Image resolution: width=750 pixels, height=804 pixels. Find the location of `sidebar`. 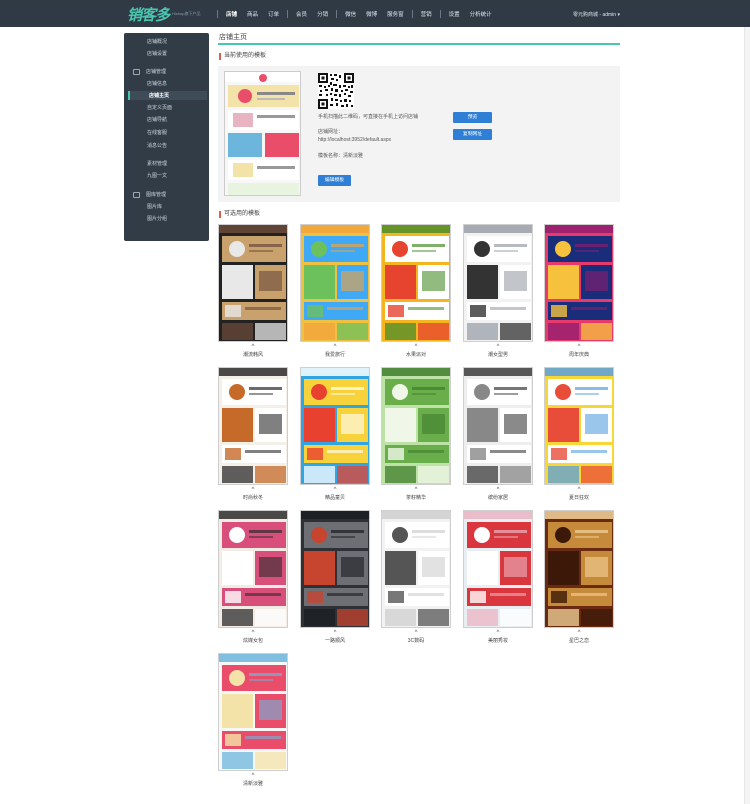

sidebar is located at coordinates (166, 137).